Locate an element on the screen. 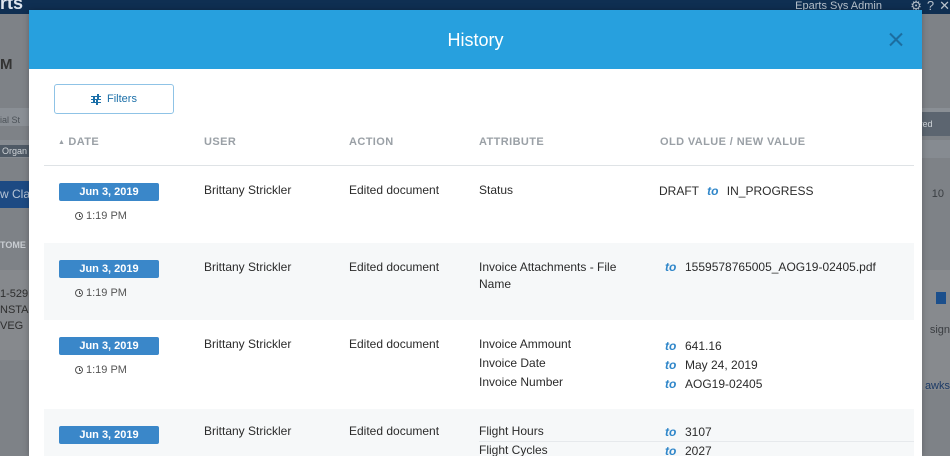 The image size is (950, 456). attribute-line: Invoice Ammount is located at coordinates (525, 344).